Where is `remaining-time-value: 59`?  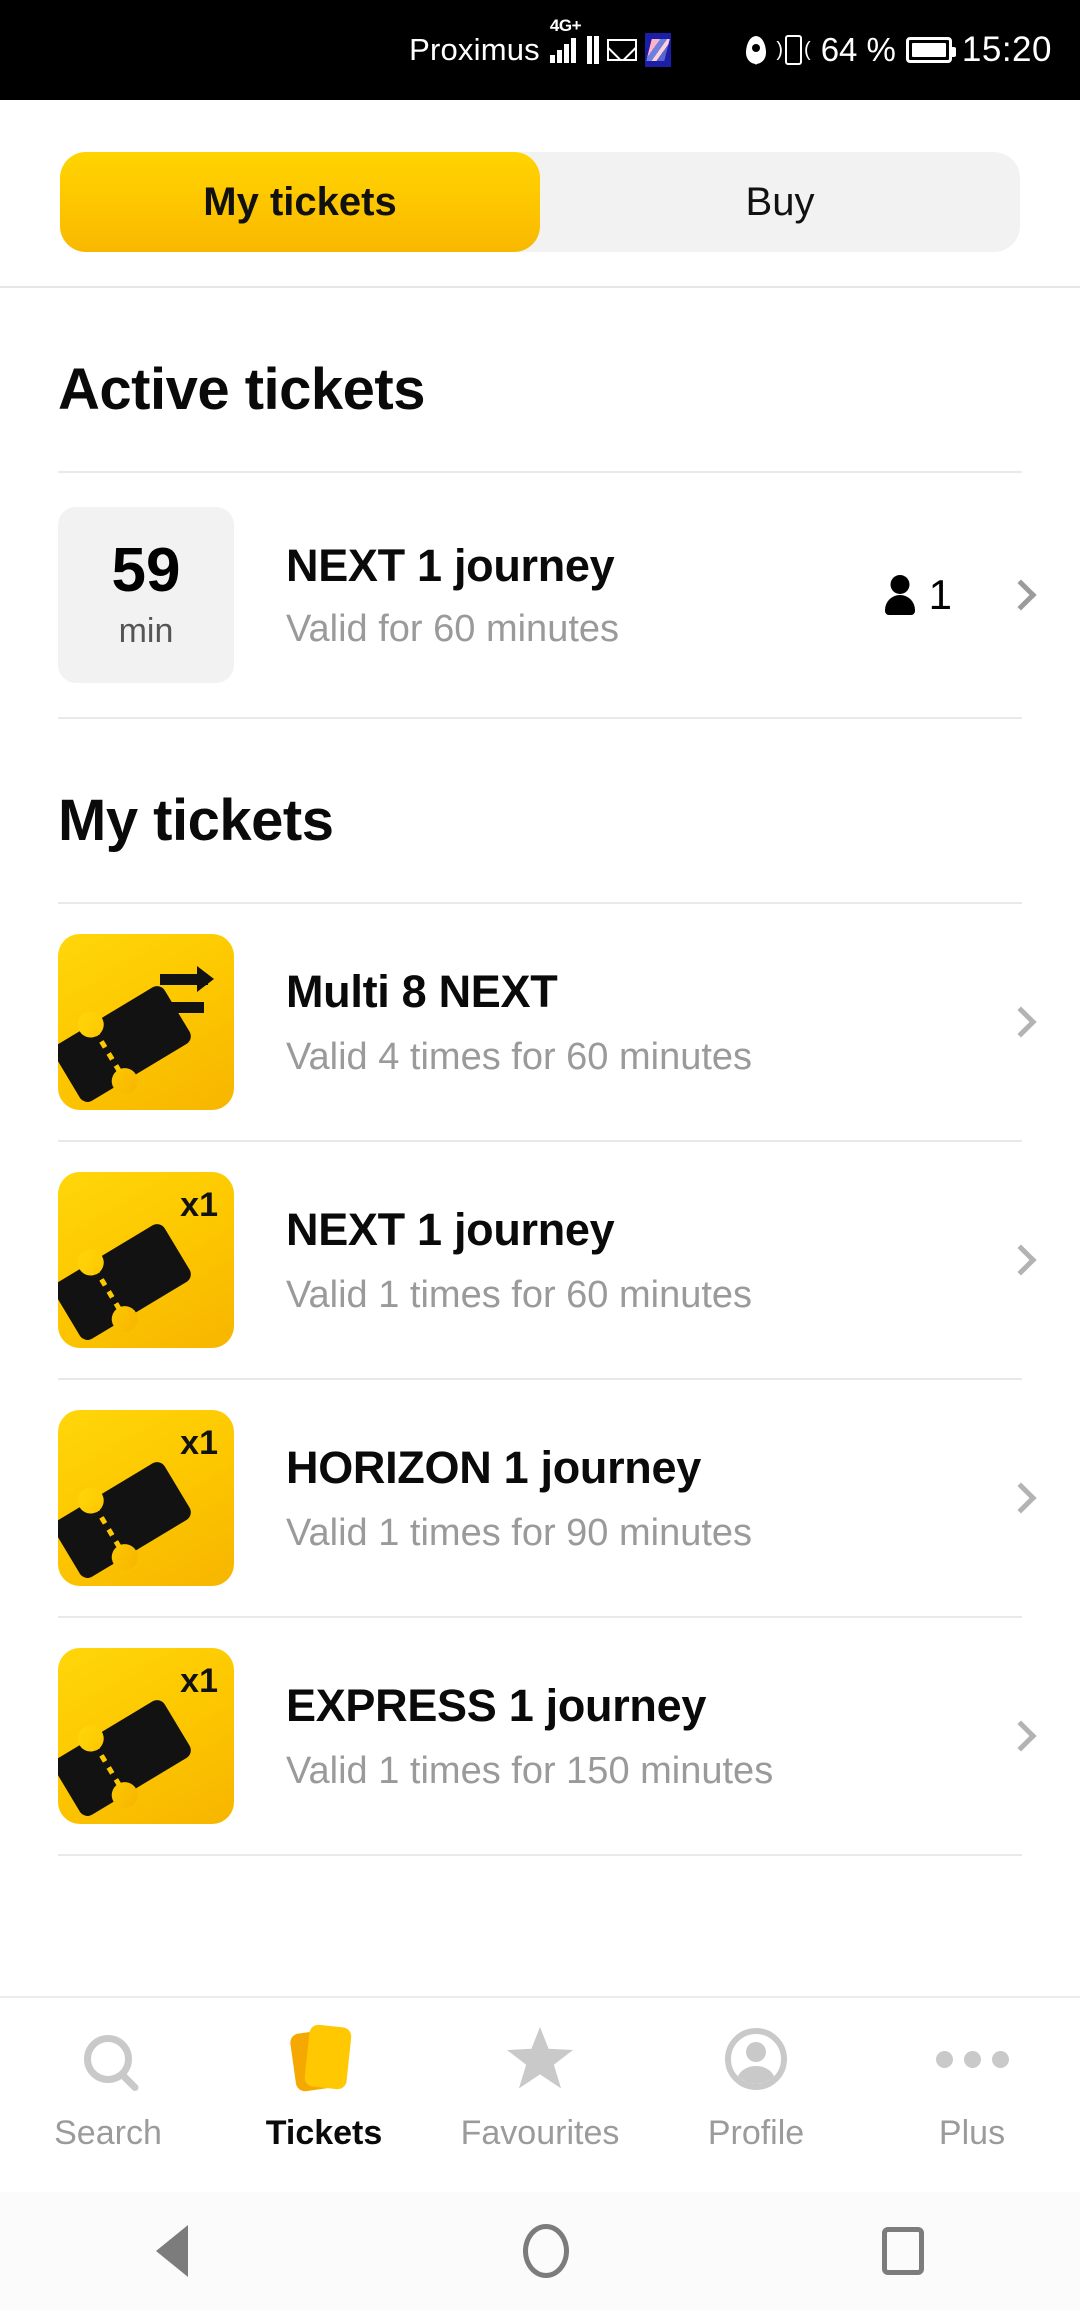
remaining-time-value: 59 is located at coordinates (146, 570).